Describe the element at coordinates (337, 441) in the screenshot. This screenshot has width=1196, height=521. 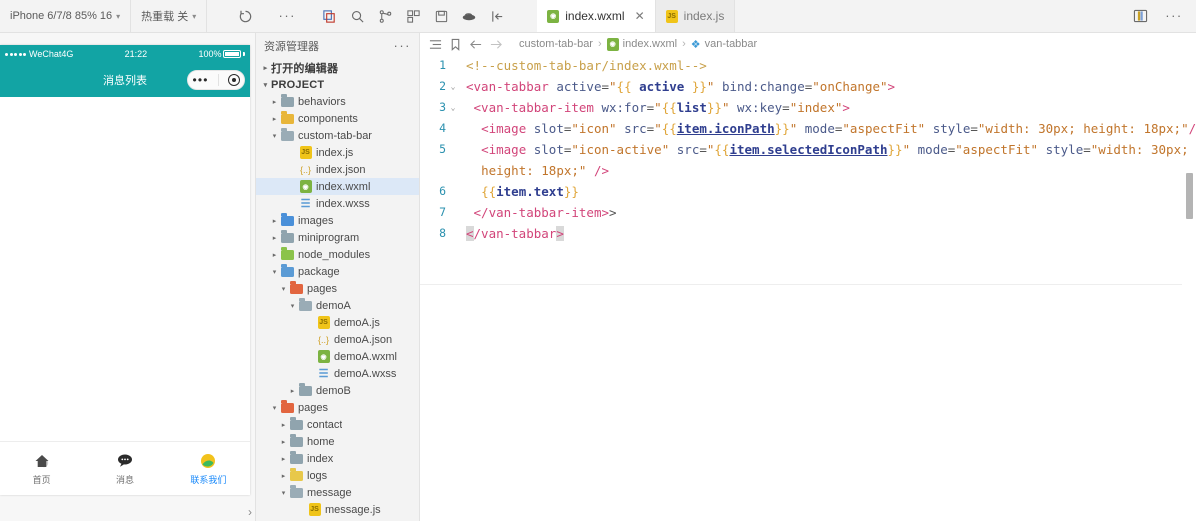
I see `tree-item: ▸ home` at that location.